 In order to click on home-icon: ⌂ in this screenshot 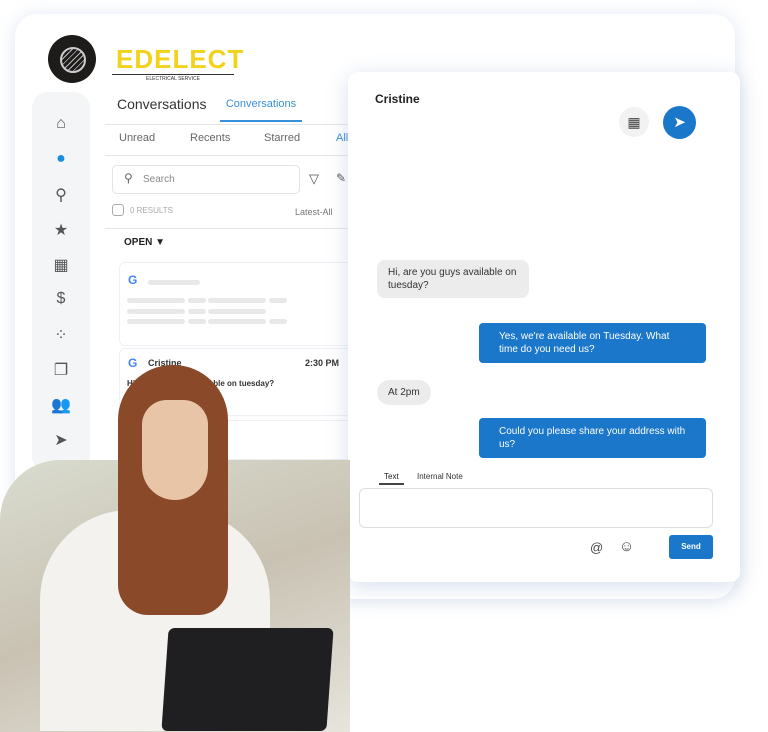, I will do `click(61, 124)`.